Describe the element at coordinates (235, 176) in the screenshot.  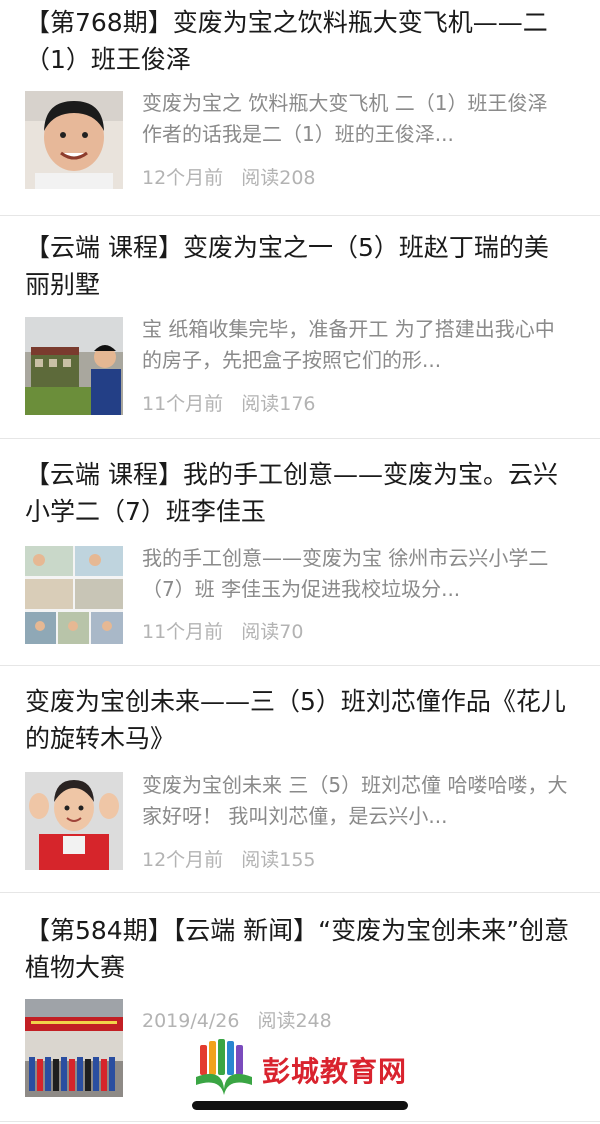
I see `article-meta: 12个月前 阅读208` at that location.